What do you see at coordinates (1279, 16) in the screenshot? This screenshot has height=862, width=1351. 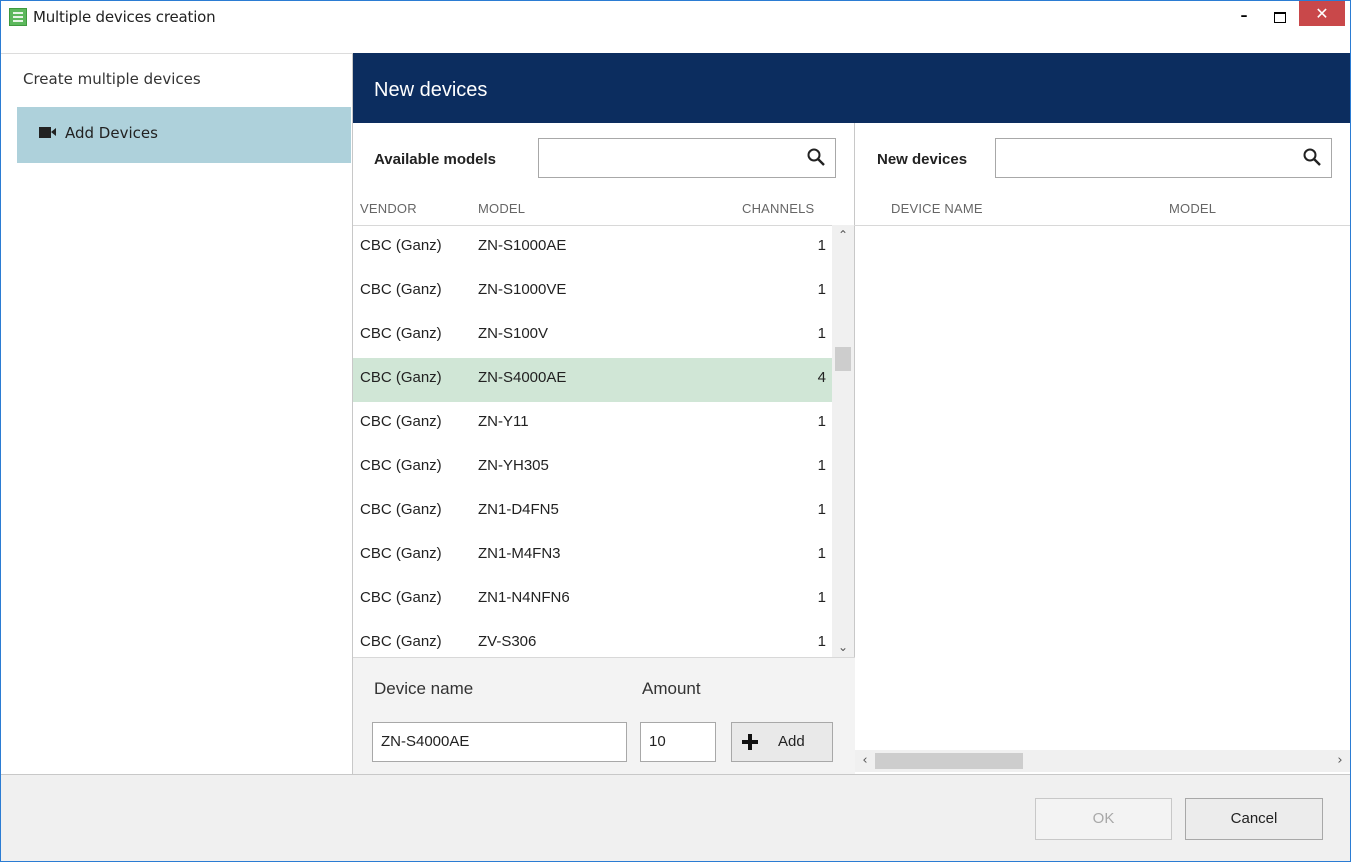 I see `maximize-button` at bounding box center [1279, 16].